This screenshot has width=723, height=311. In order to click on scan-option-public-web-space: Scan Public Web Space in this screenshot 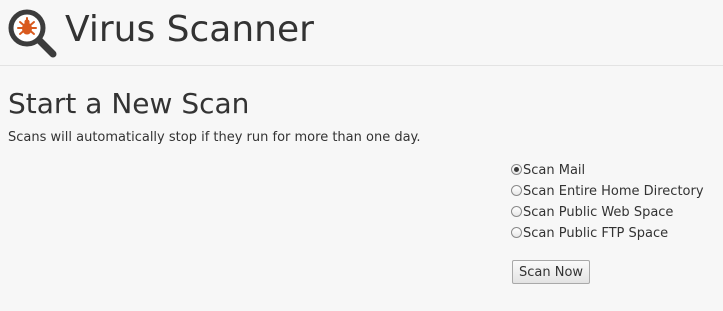, I will do `click(613, 212)`.